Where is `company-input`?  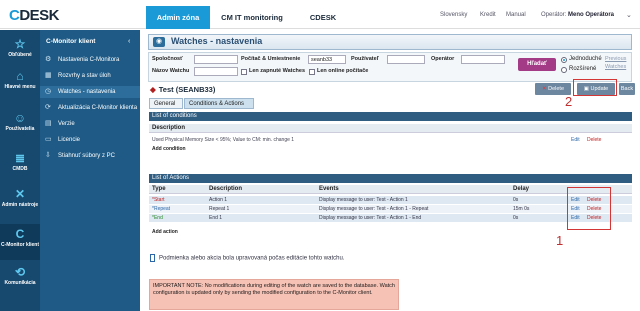
company-input is located at coordinates (216, 59).